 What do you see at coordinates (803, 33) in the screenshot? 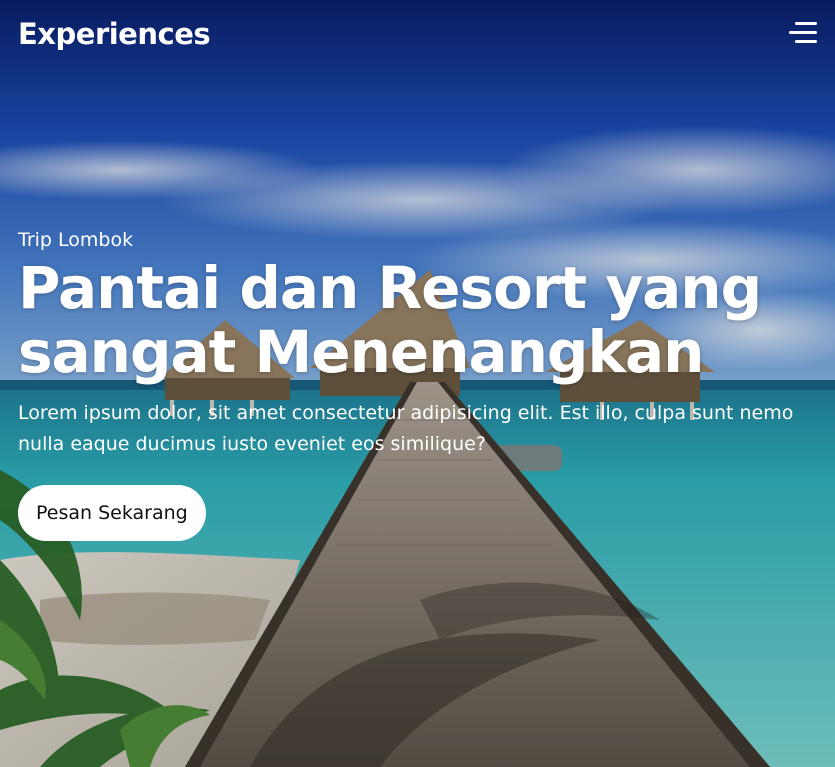
I see `hamburger-menu-icon` at bounding box center [803, 33].